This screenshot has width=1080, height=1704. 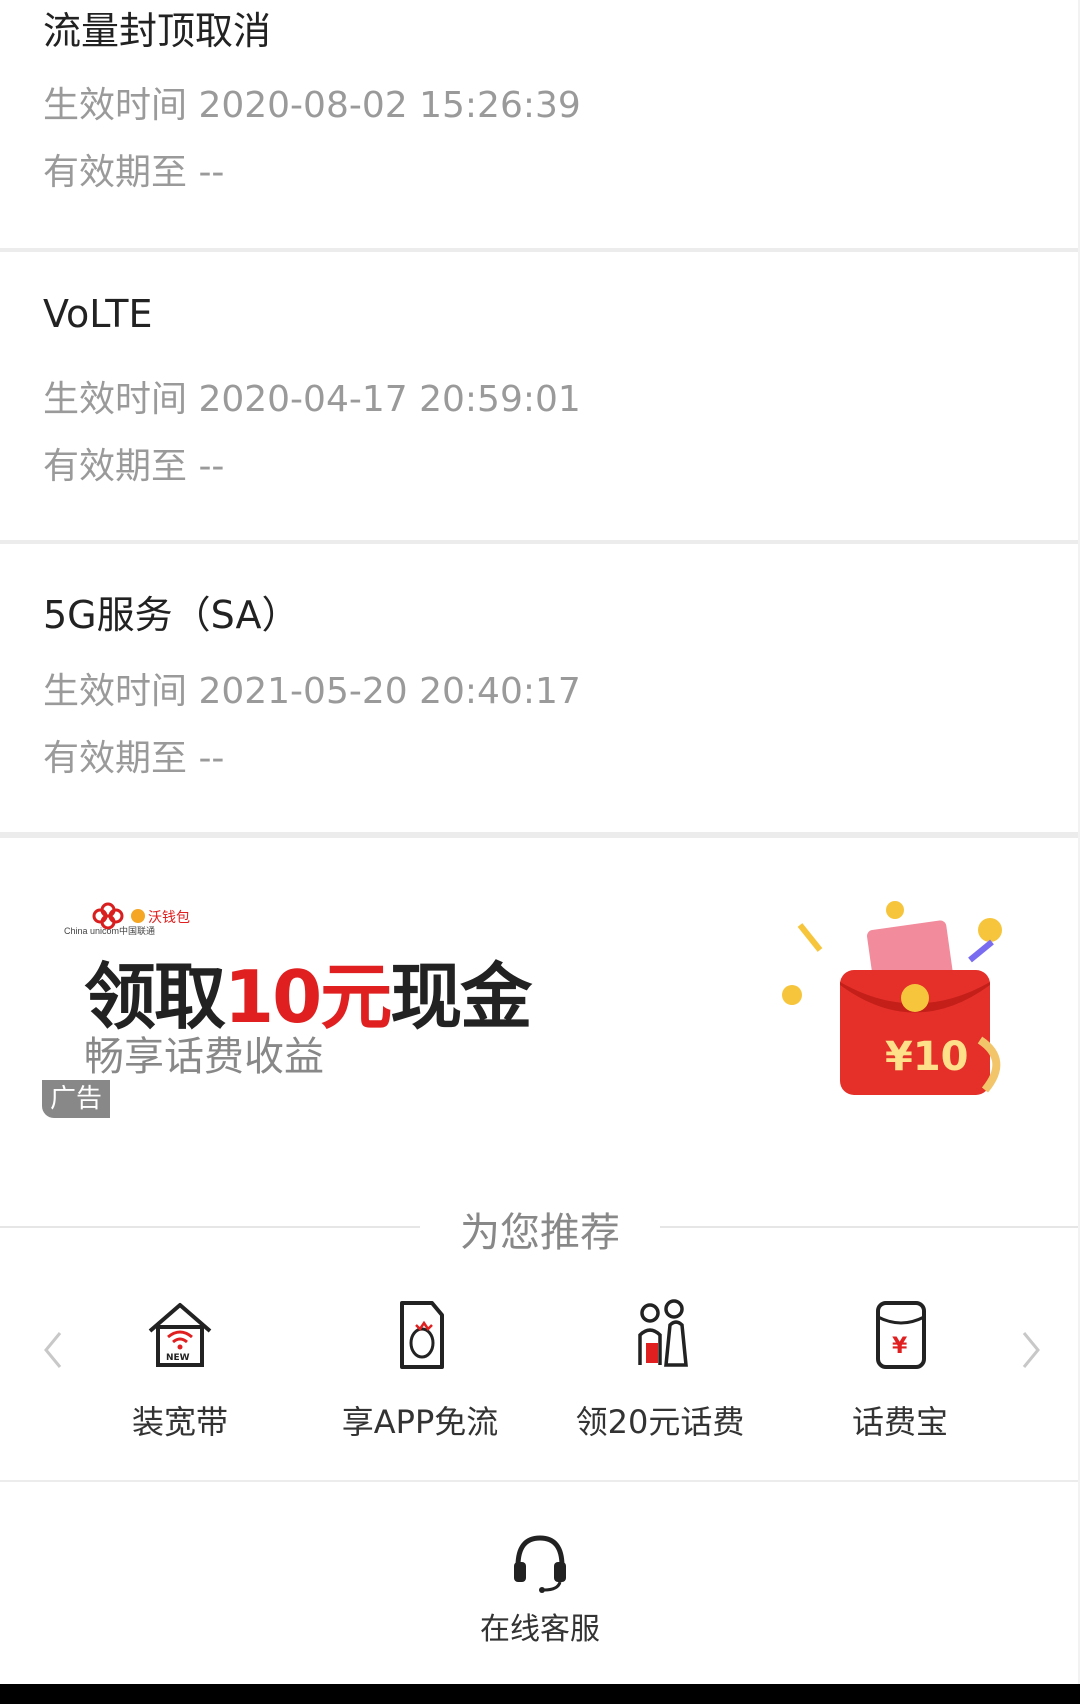 I want to click on effective-time: 生效时间 2020-04-17 20:59:01, so click(x=312, y=399).